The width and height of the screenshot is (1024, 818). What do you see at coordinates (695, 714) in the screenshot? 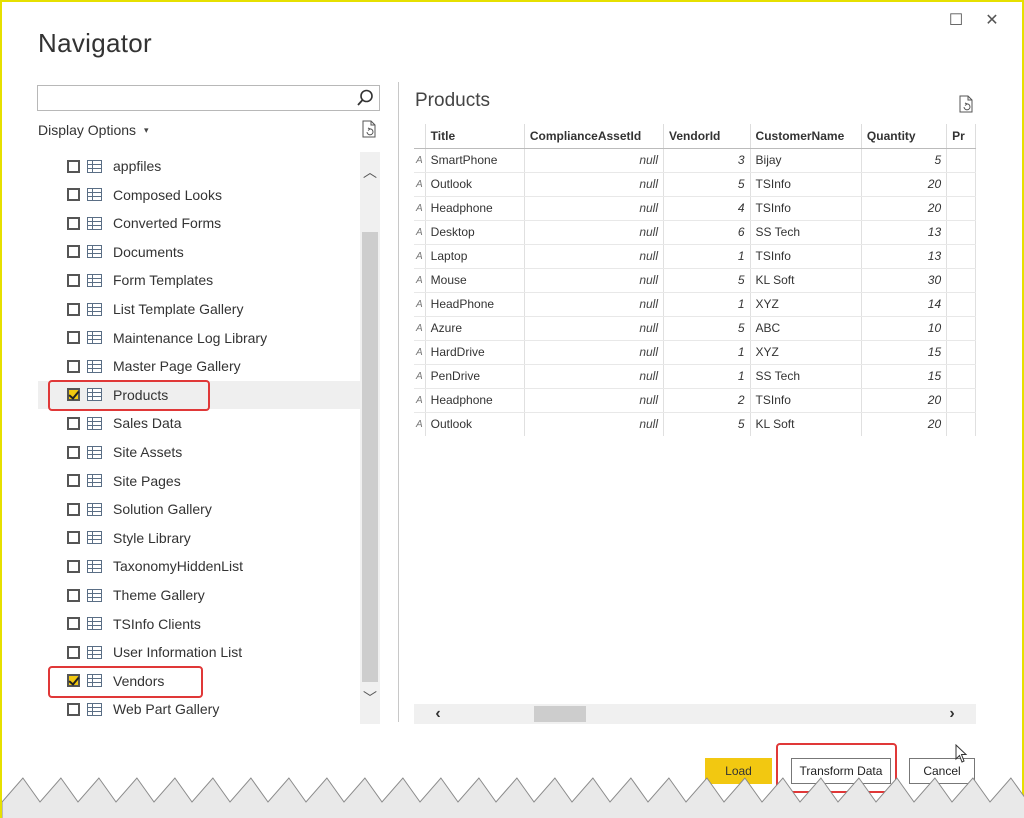
I see `preview-hscrollbar: ‹ ›` at bounding box center [695, 714].